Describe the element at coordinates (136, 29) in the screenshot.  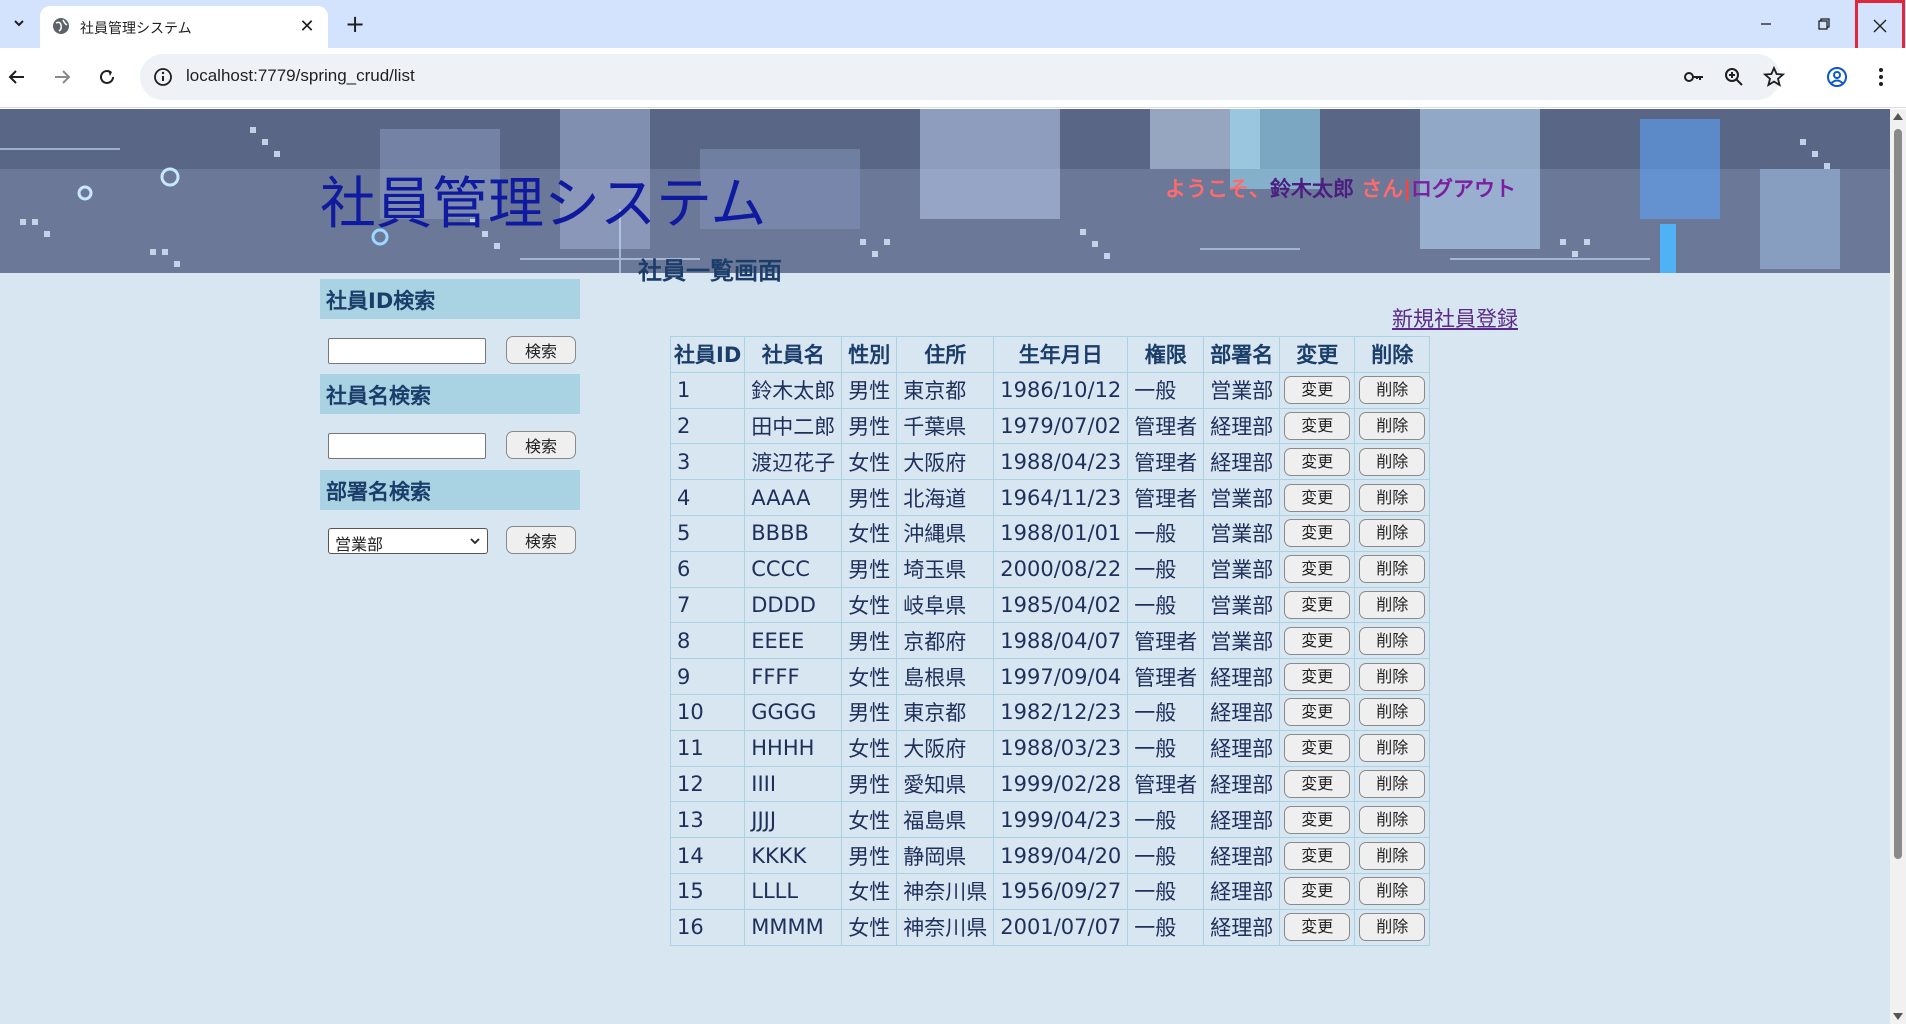
I see `tab-title: 社員管理システム` at that location.